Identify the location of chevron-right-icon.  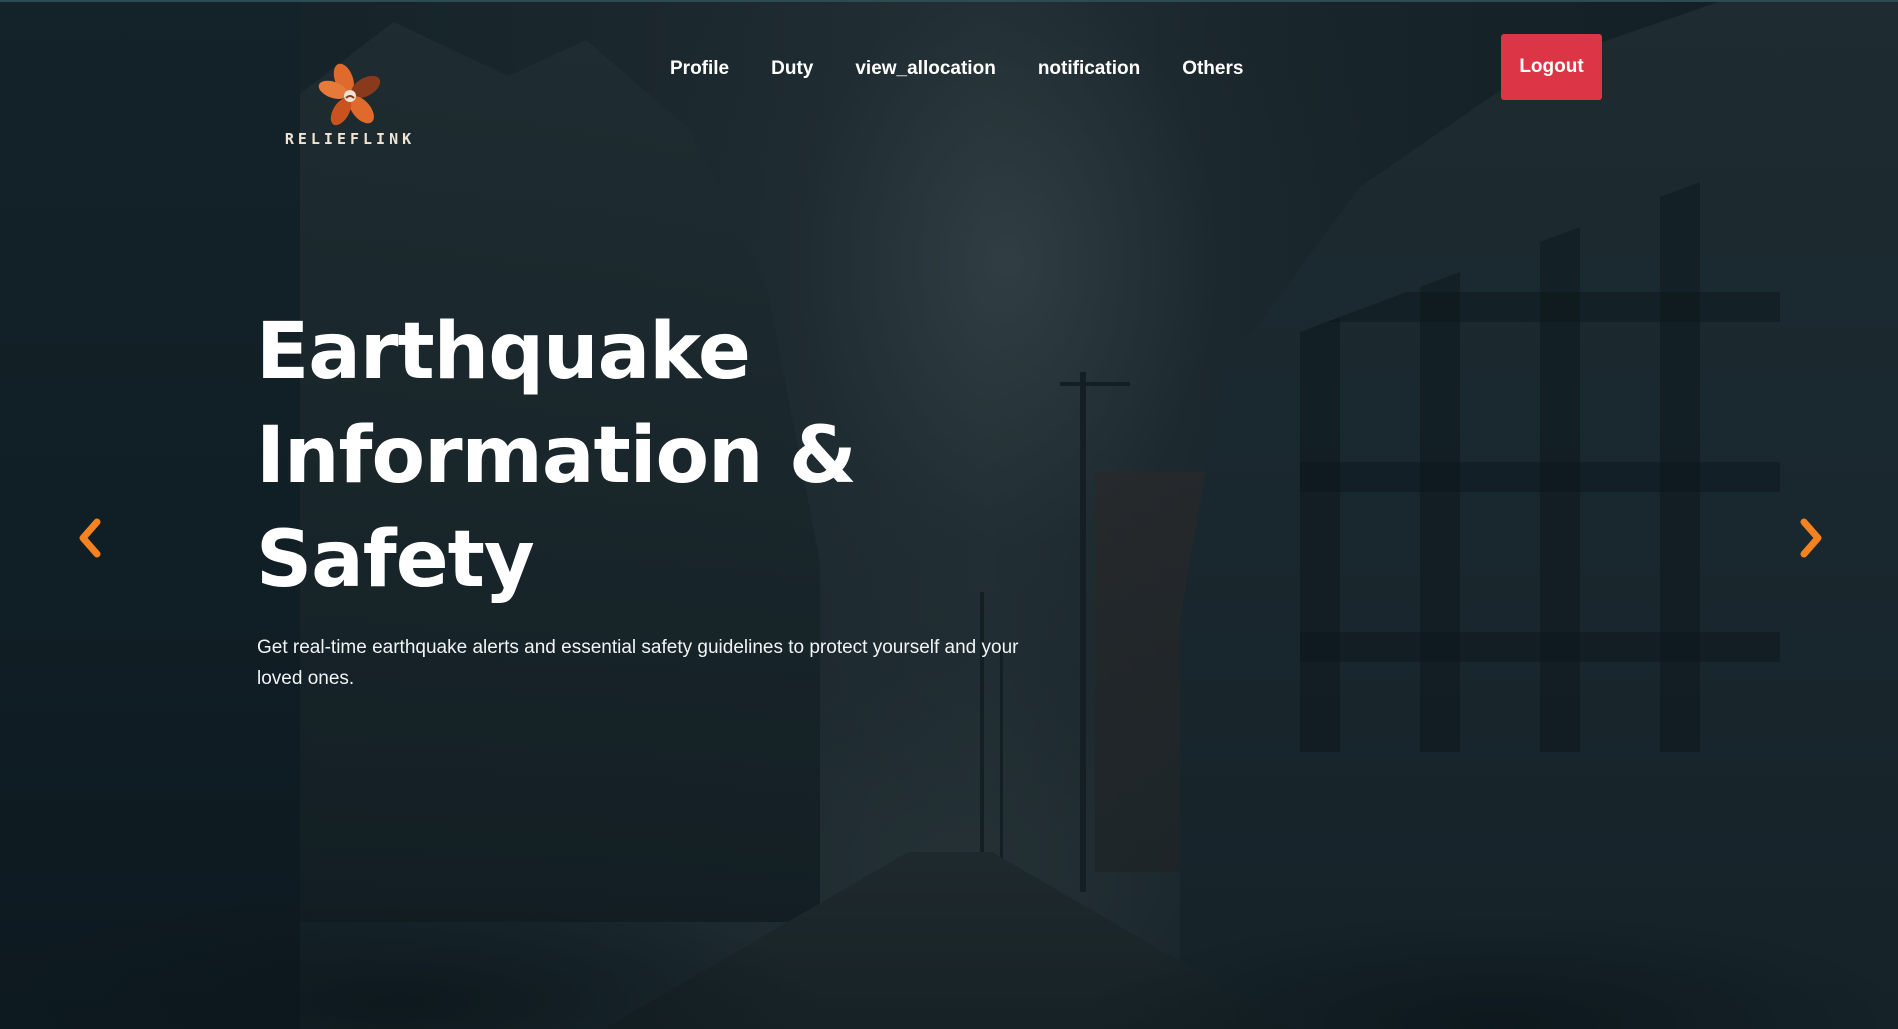
(1811, 538).